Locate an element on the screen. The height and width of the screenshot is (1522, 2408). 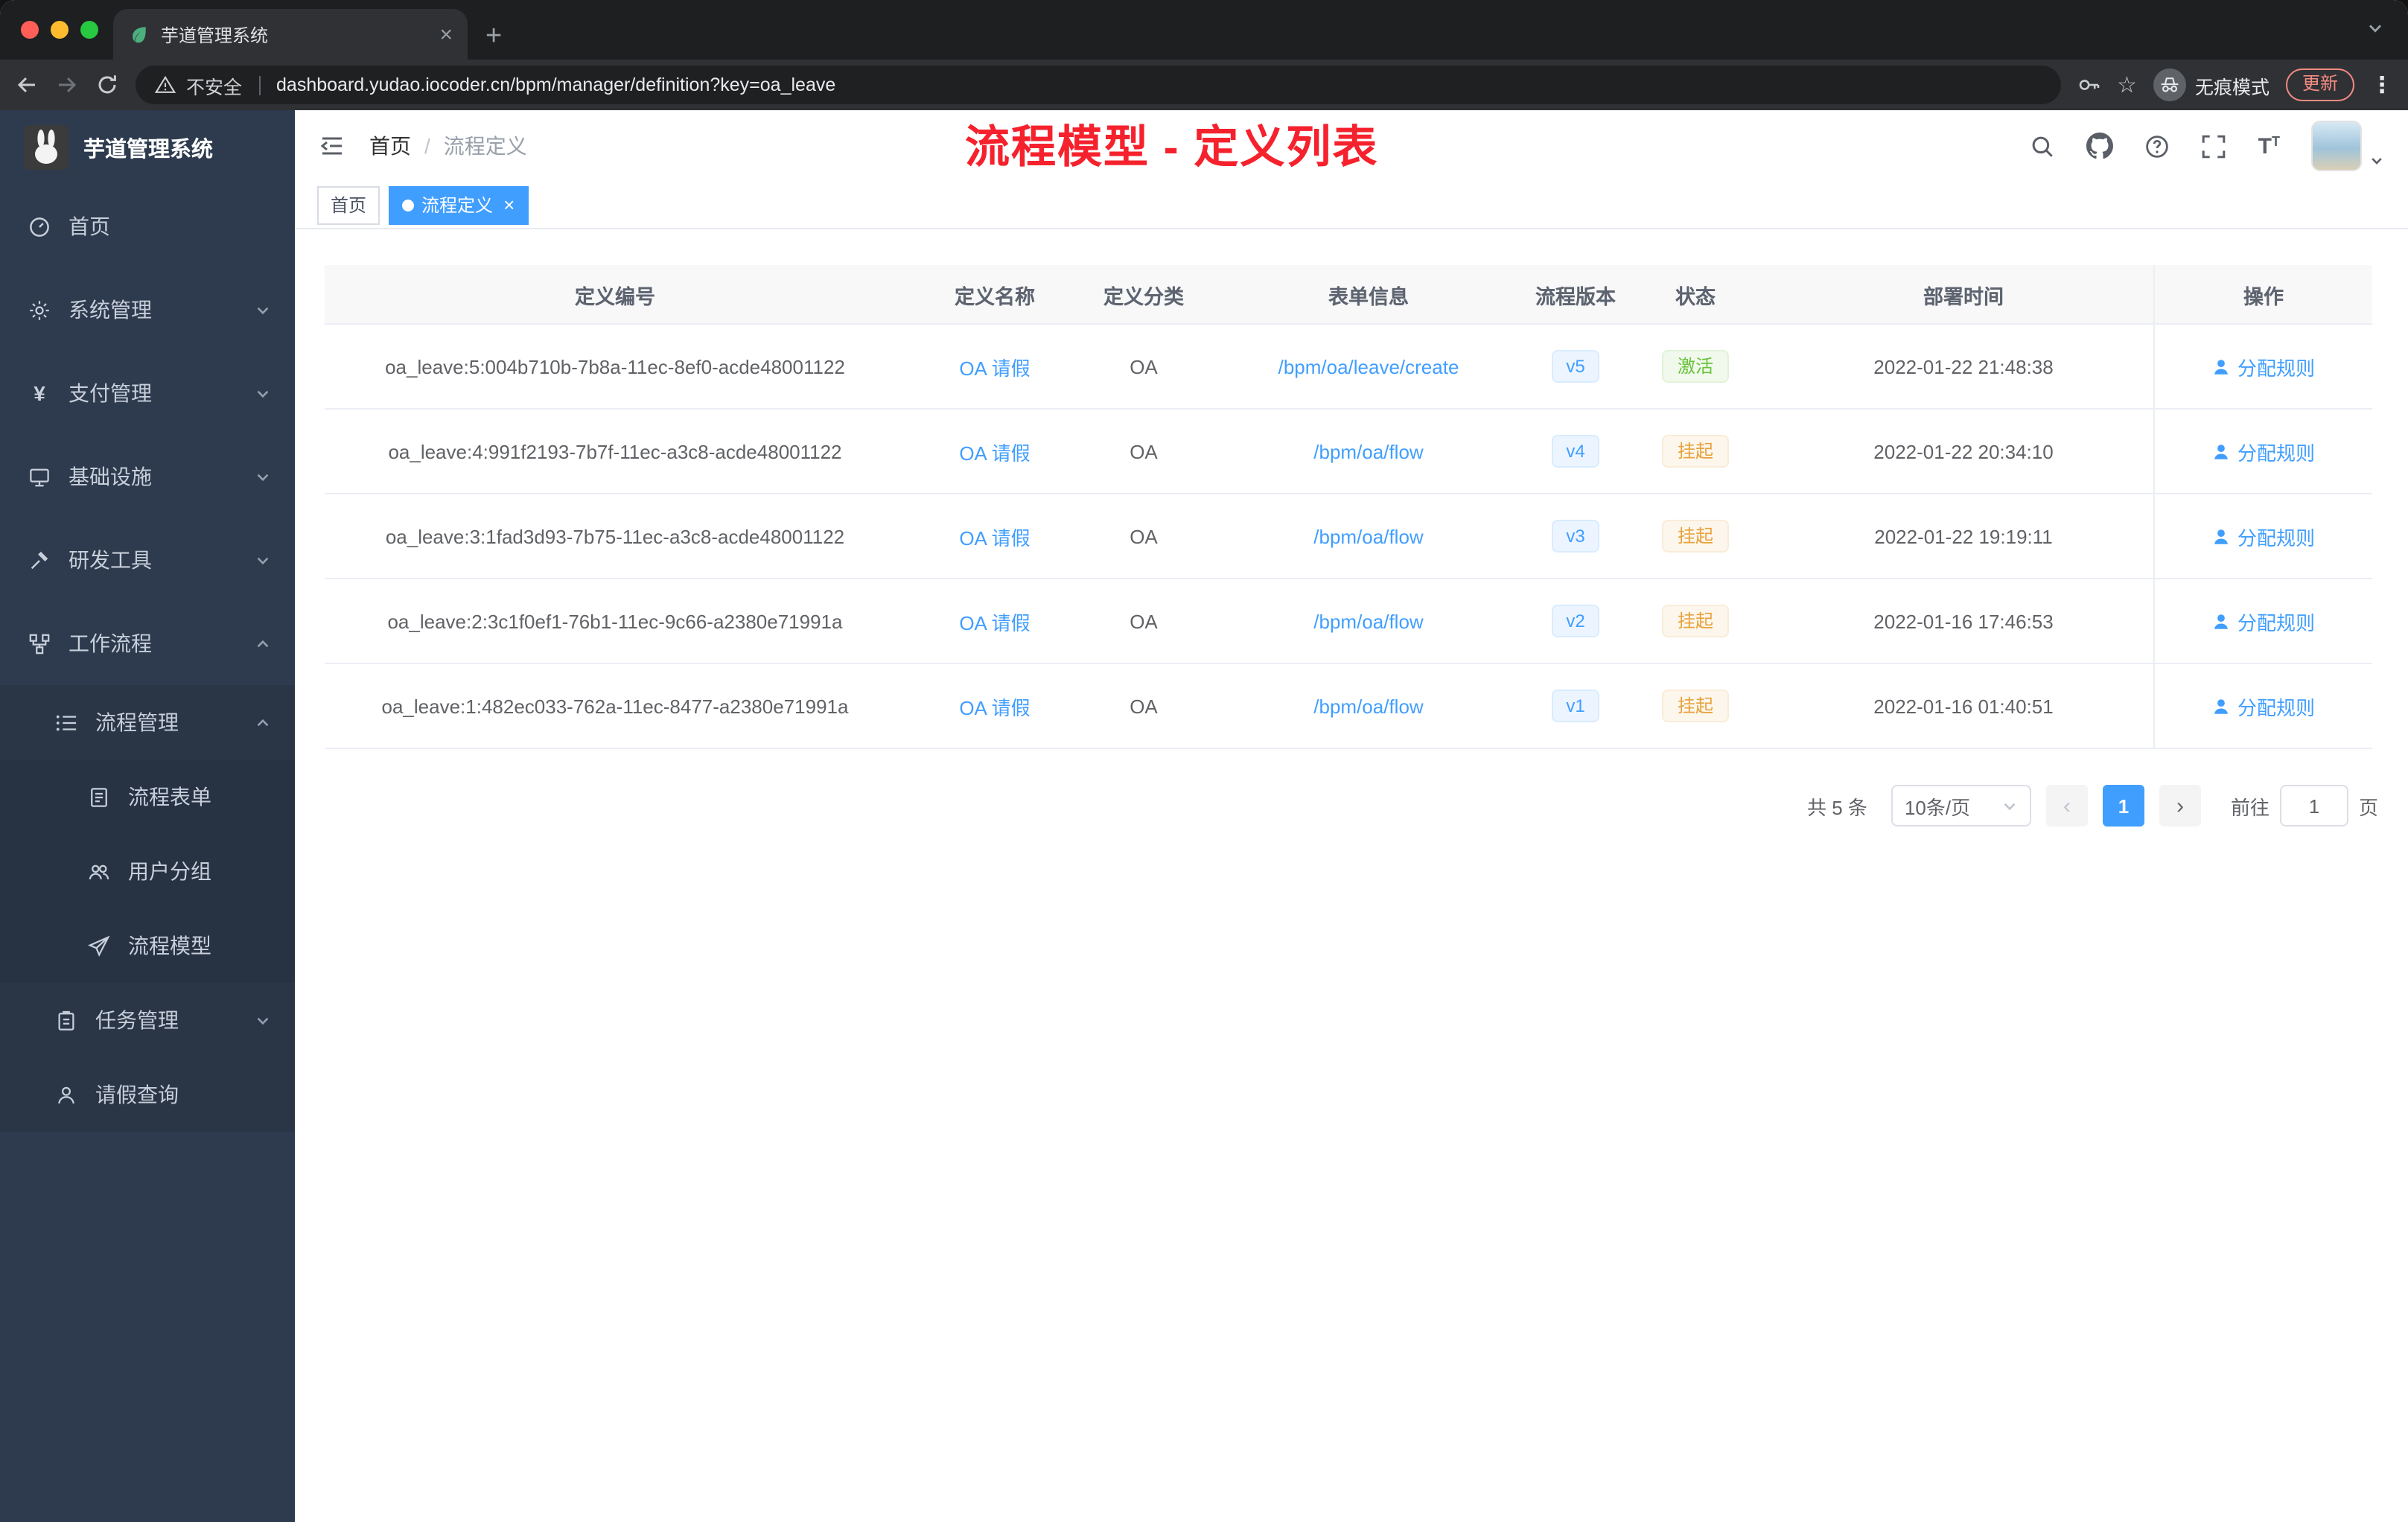
sidebar-item-process-form: 流程表单 is located at coordinates (147, 797).